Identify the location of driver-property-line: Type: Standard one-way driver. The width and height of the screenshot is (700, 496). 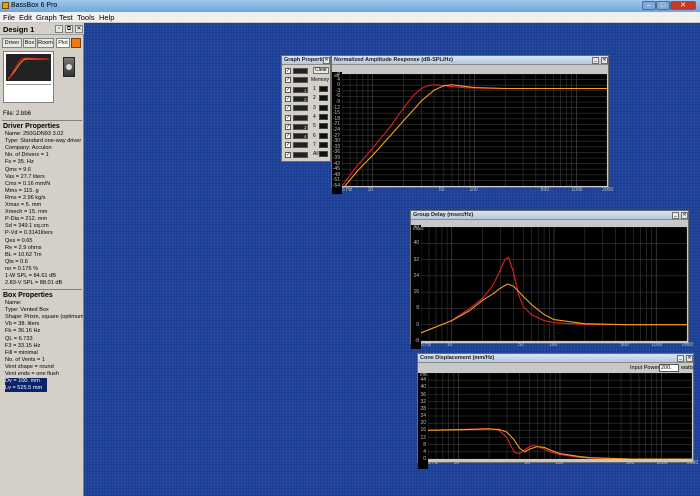
(43, 141).